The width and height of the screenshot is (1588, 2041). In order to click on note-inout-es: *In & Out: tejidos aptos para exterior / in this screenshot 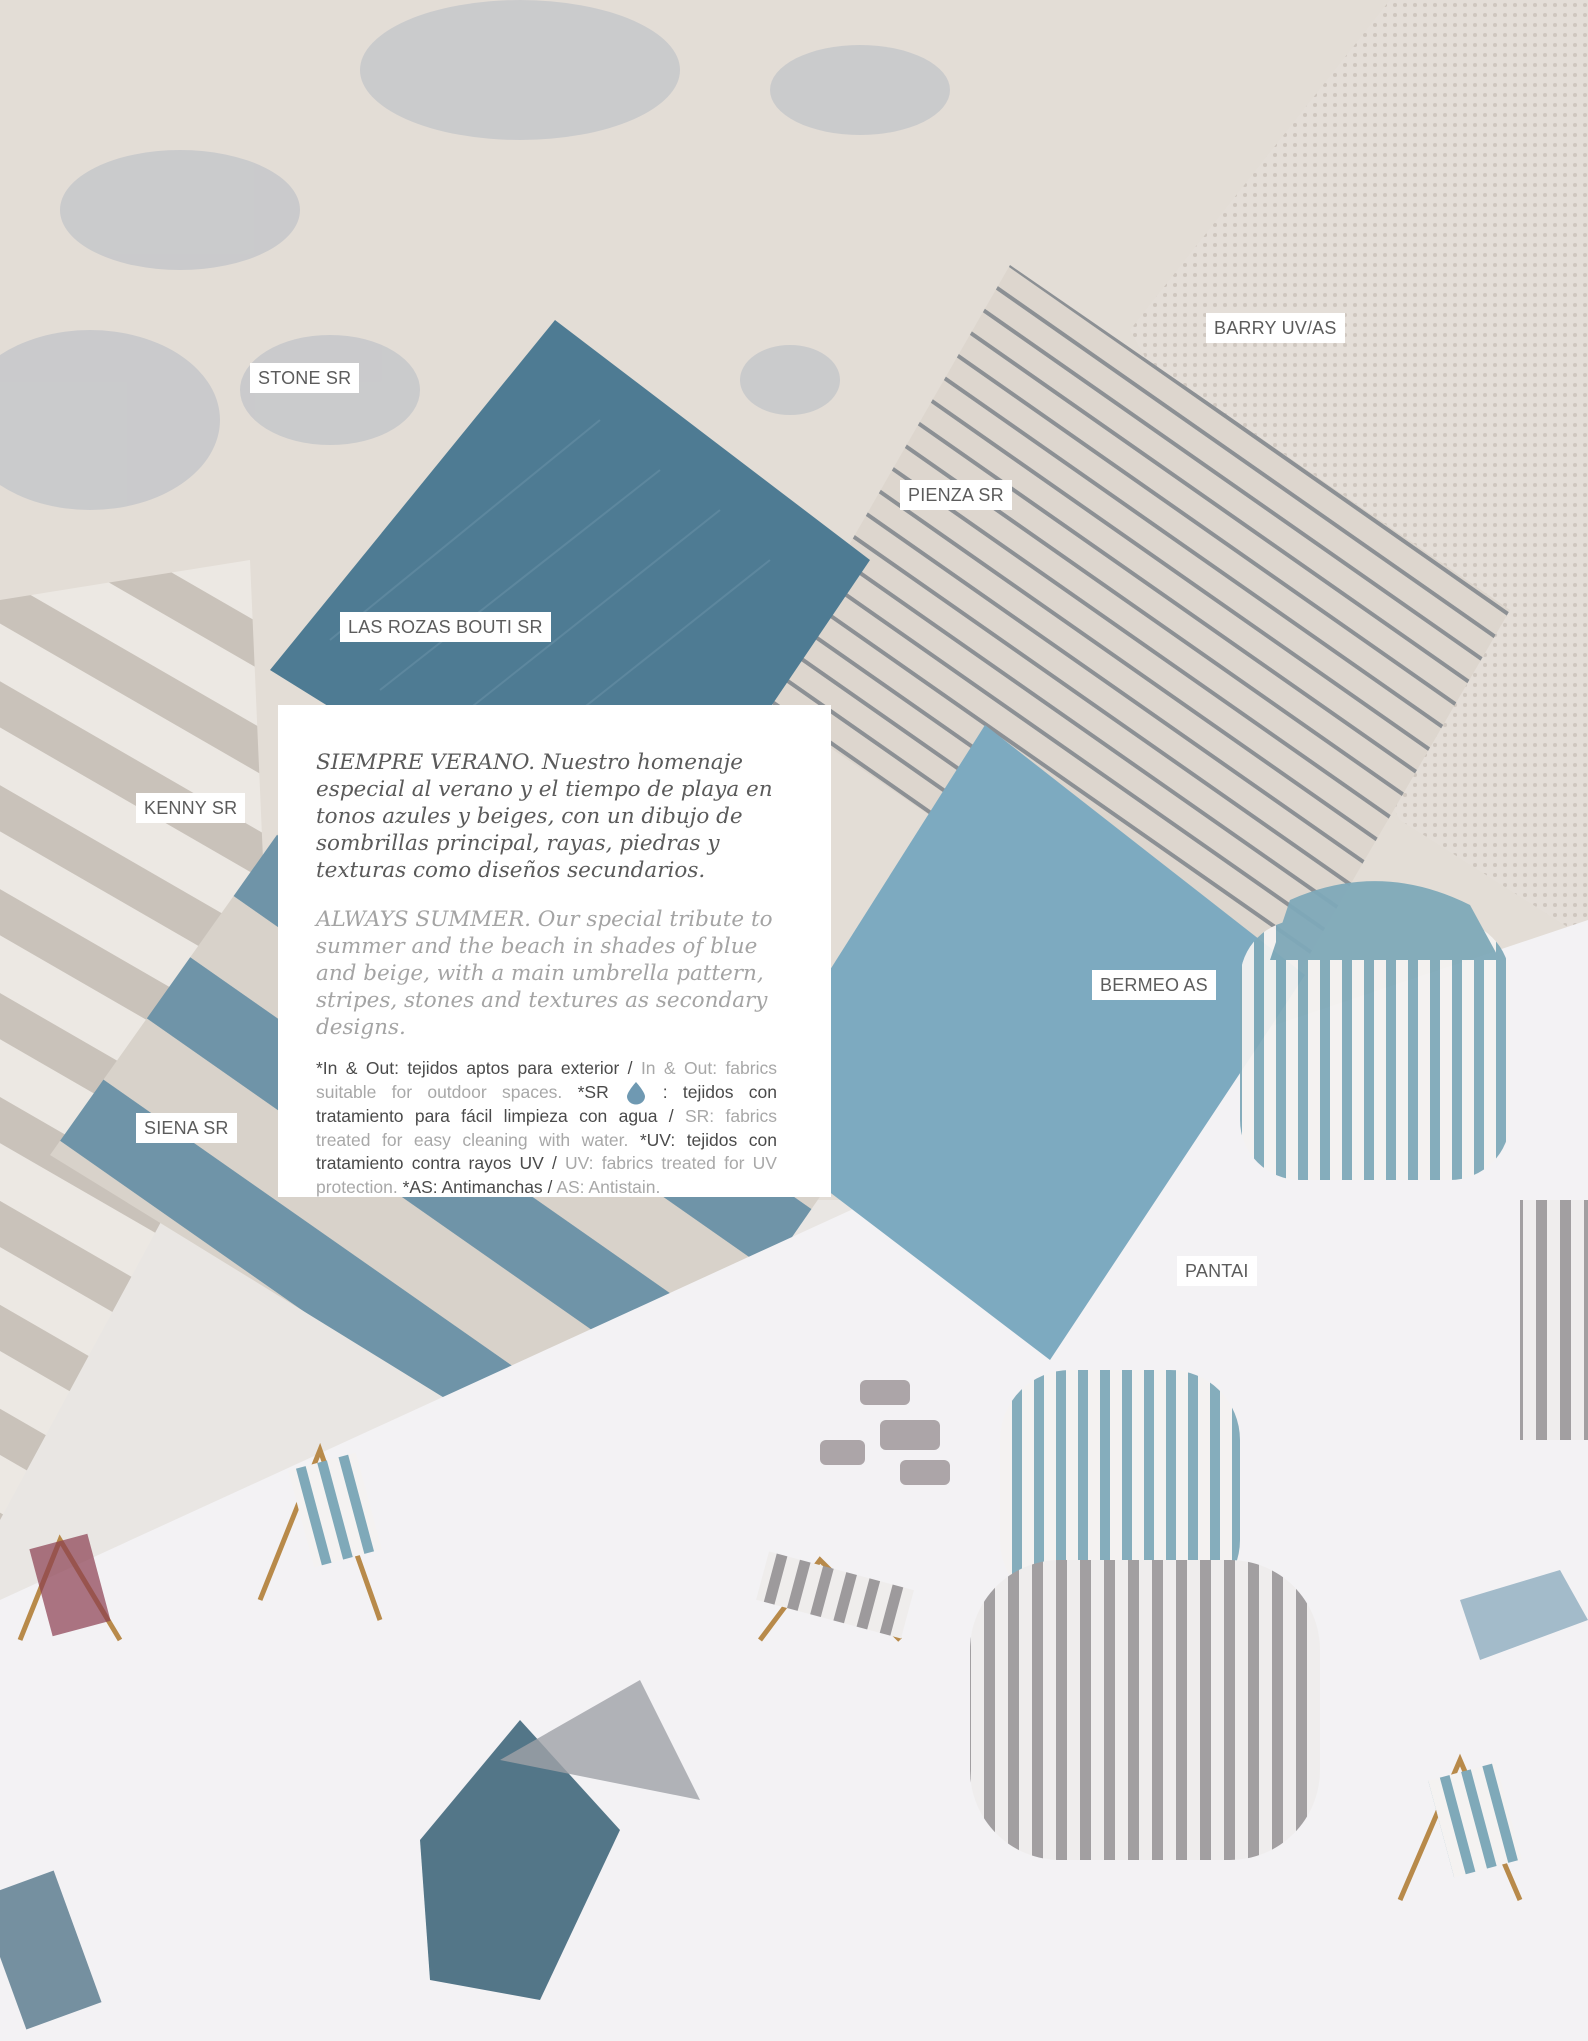, I will do `click(474, 1068)`.